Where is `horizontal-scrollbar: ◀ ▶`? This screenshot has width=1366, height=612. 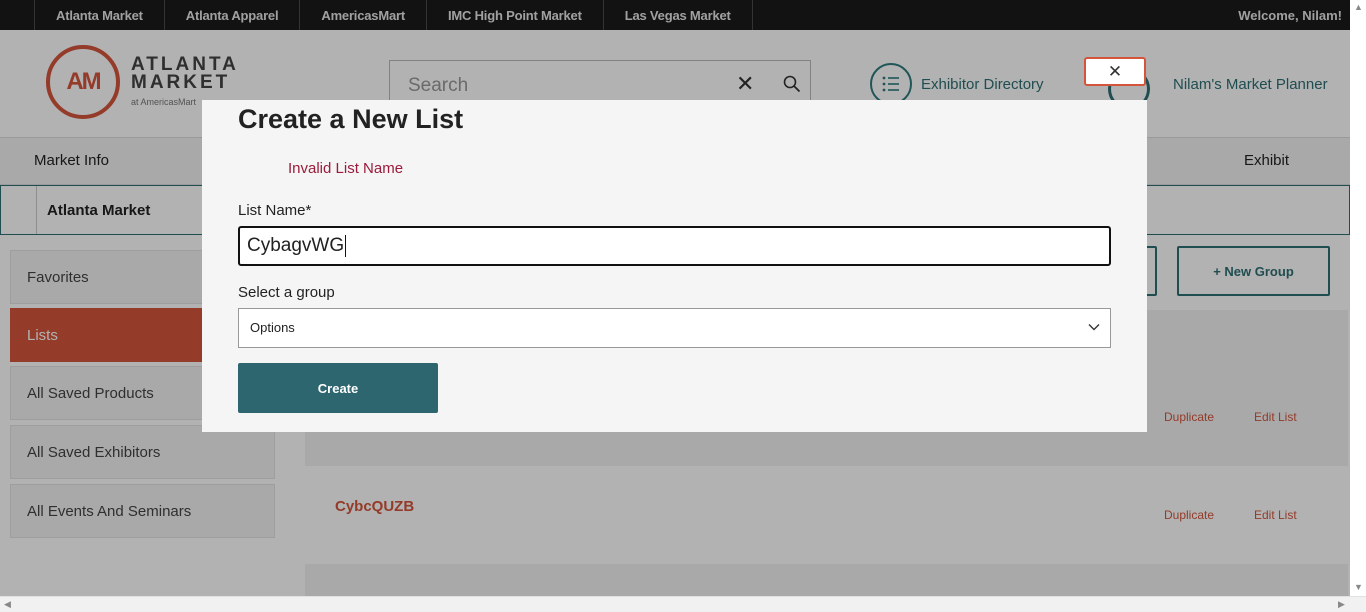
horizontal-scrollbar: ◀ ▶ is located at coordinates (683, 604).